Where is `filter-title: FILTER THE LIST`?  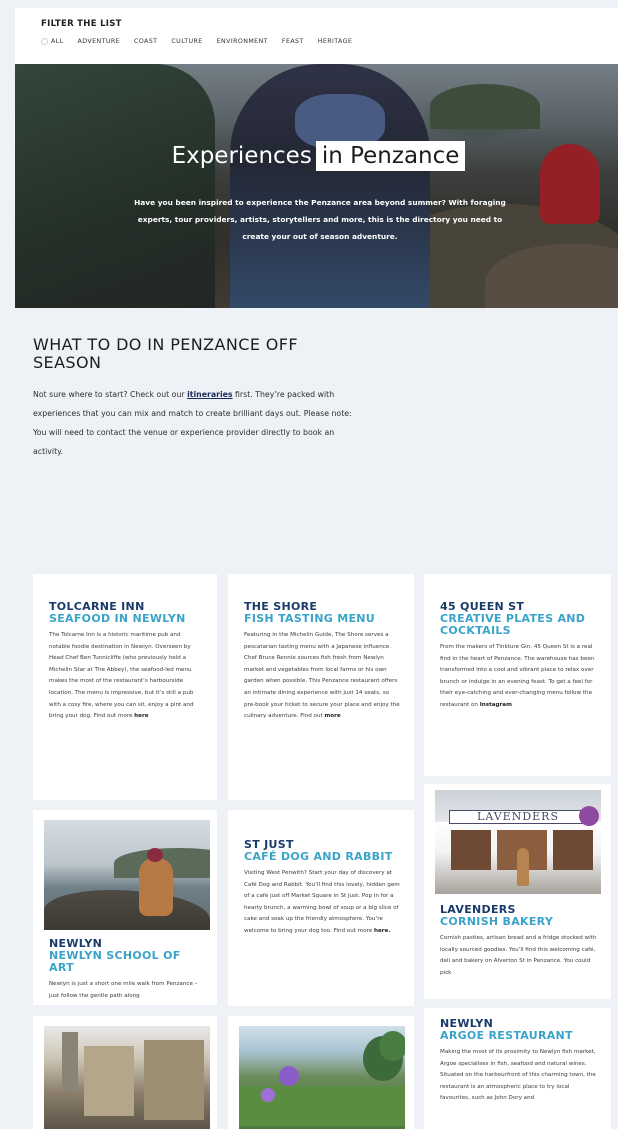 filter-title: FILTER THE LIST is located at coordinates (81, 24).